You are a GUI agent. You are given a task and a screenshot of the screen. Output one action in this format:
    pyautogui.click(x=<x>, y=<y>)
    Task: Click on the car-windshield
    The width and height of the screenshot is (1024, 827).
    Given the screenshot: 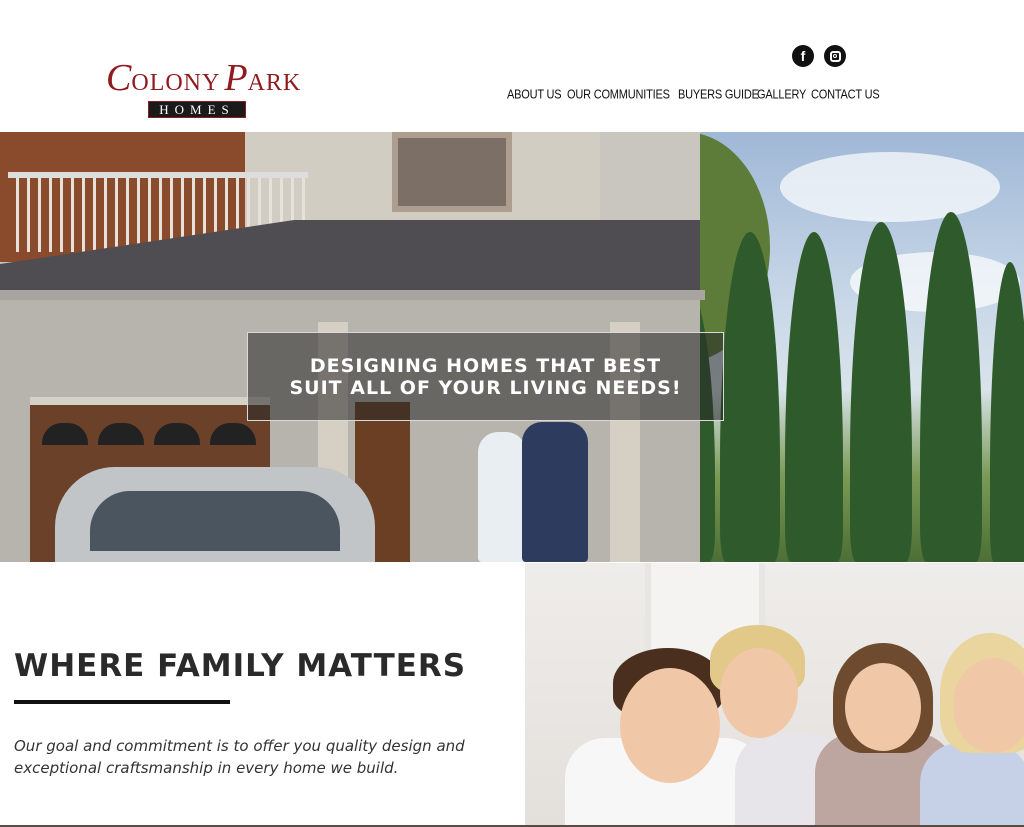 What is the action you would take?
    pyautogui.click(x=215, y=521)
    